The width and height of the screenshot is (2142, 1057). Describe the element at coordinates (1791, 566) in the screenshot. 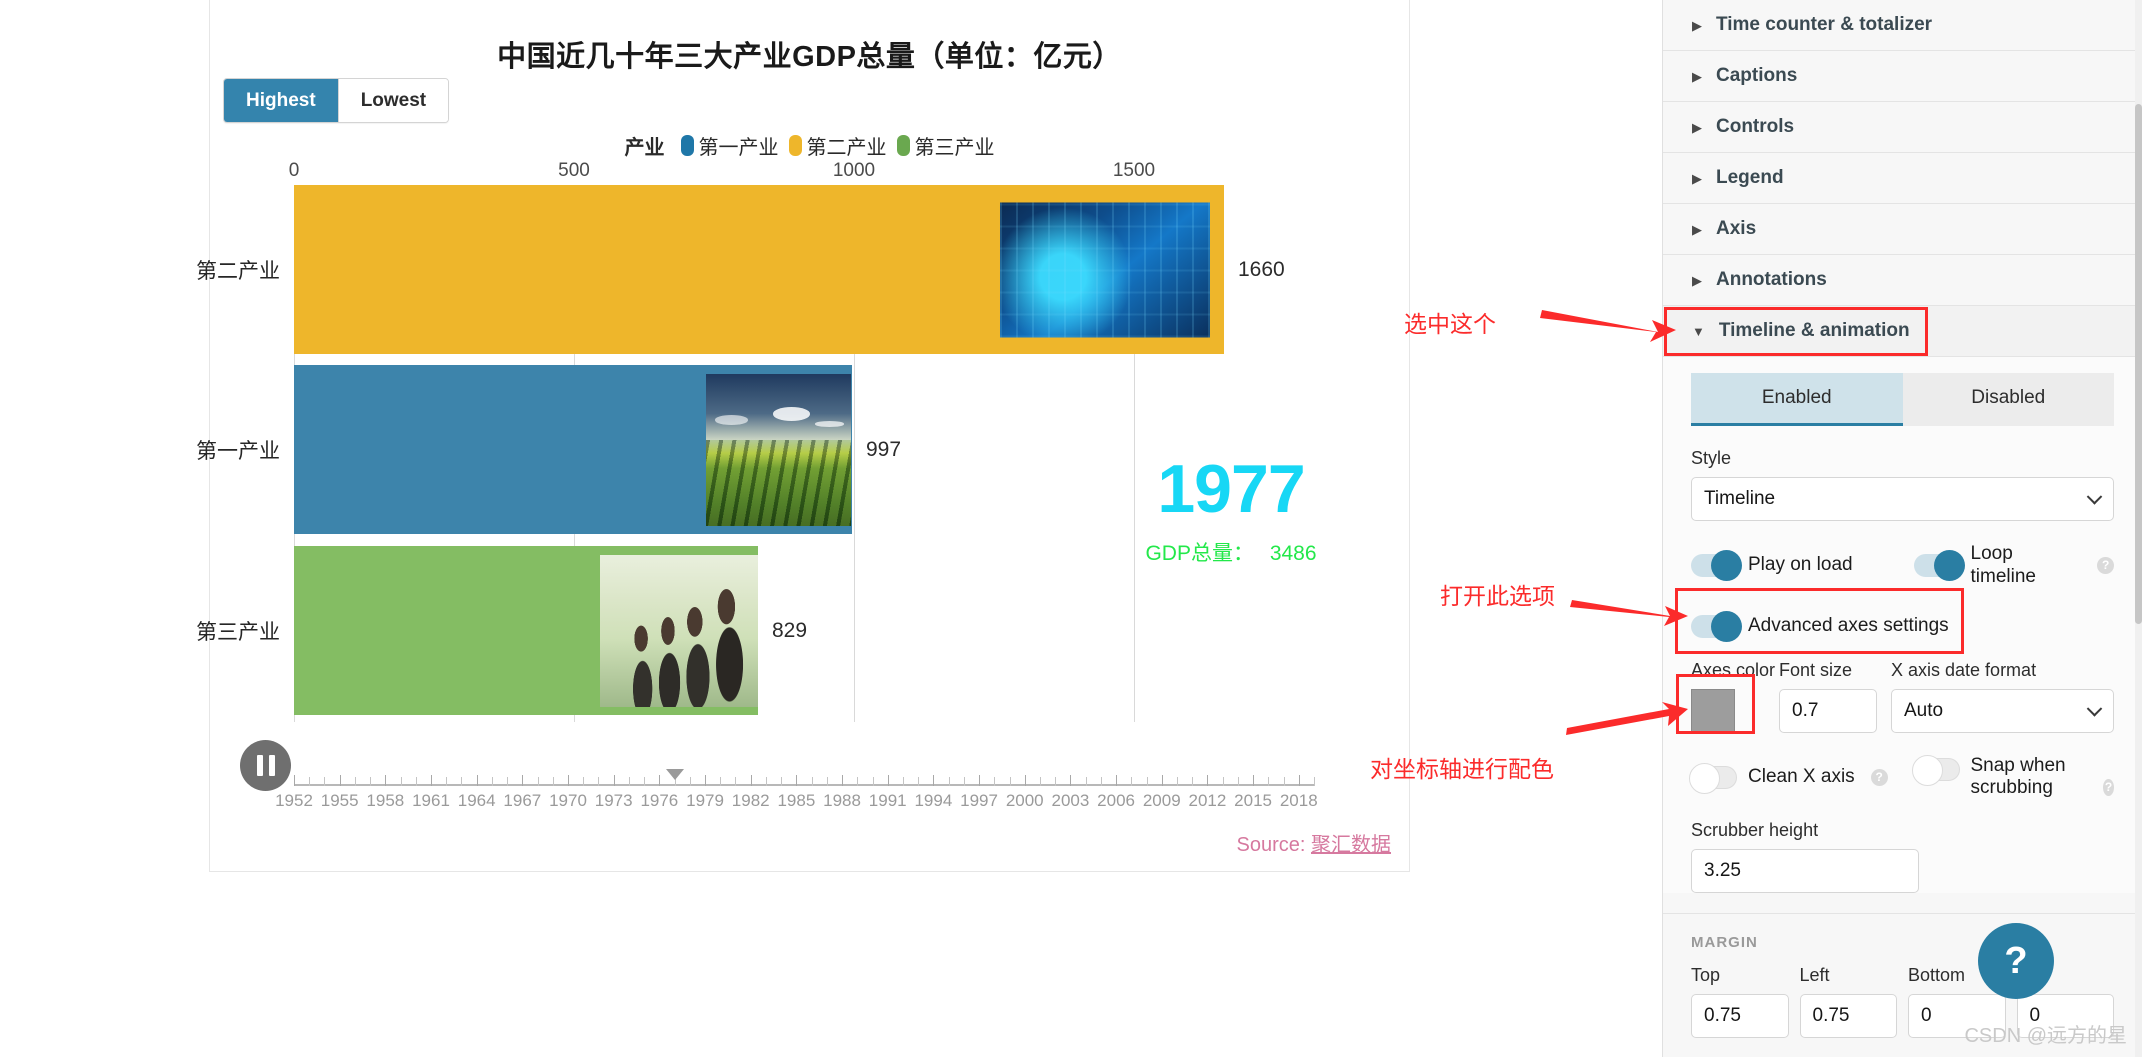

I see `play-on-load-row: Play on load` at that location.